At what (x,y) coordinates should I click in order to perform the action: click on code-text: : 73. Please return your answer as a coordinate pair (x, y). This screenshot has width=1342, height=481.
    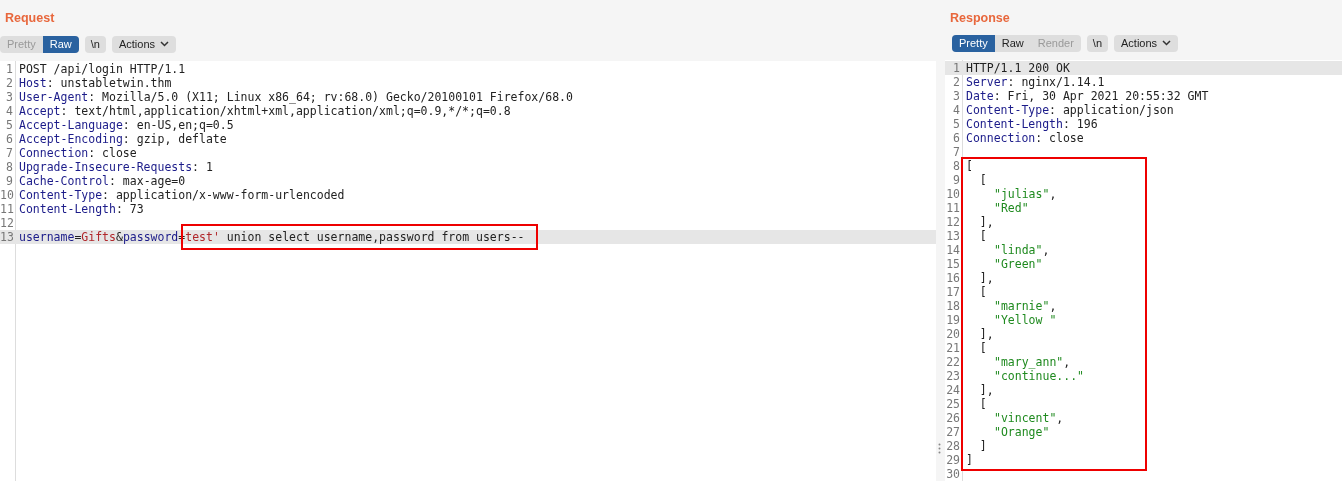
    Looking at the image, I should click on (129, 209).